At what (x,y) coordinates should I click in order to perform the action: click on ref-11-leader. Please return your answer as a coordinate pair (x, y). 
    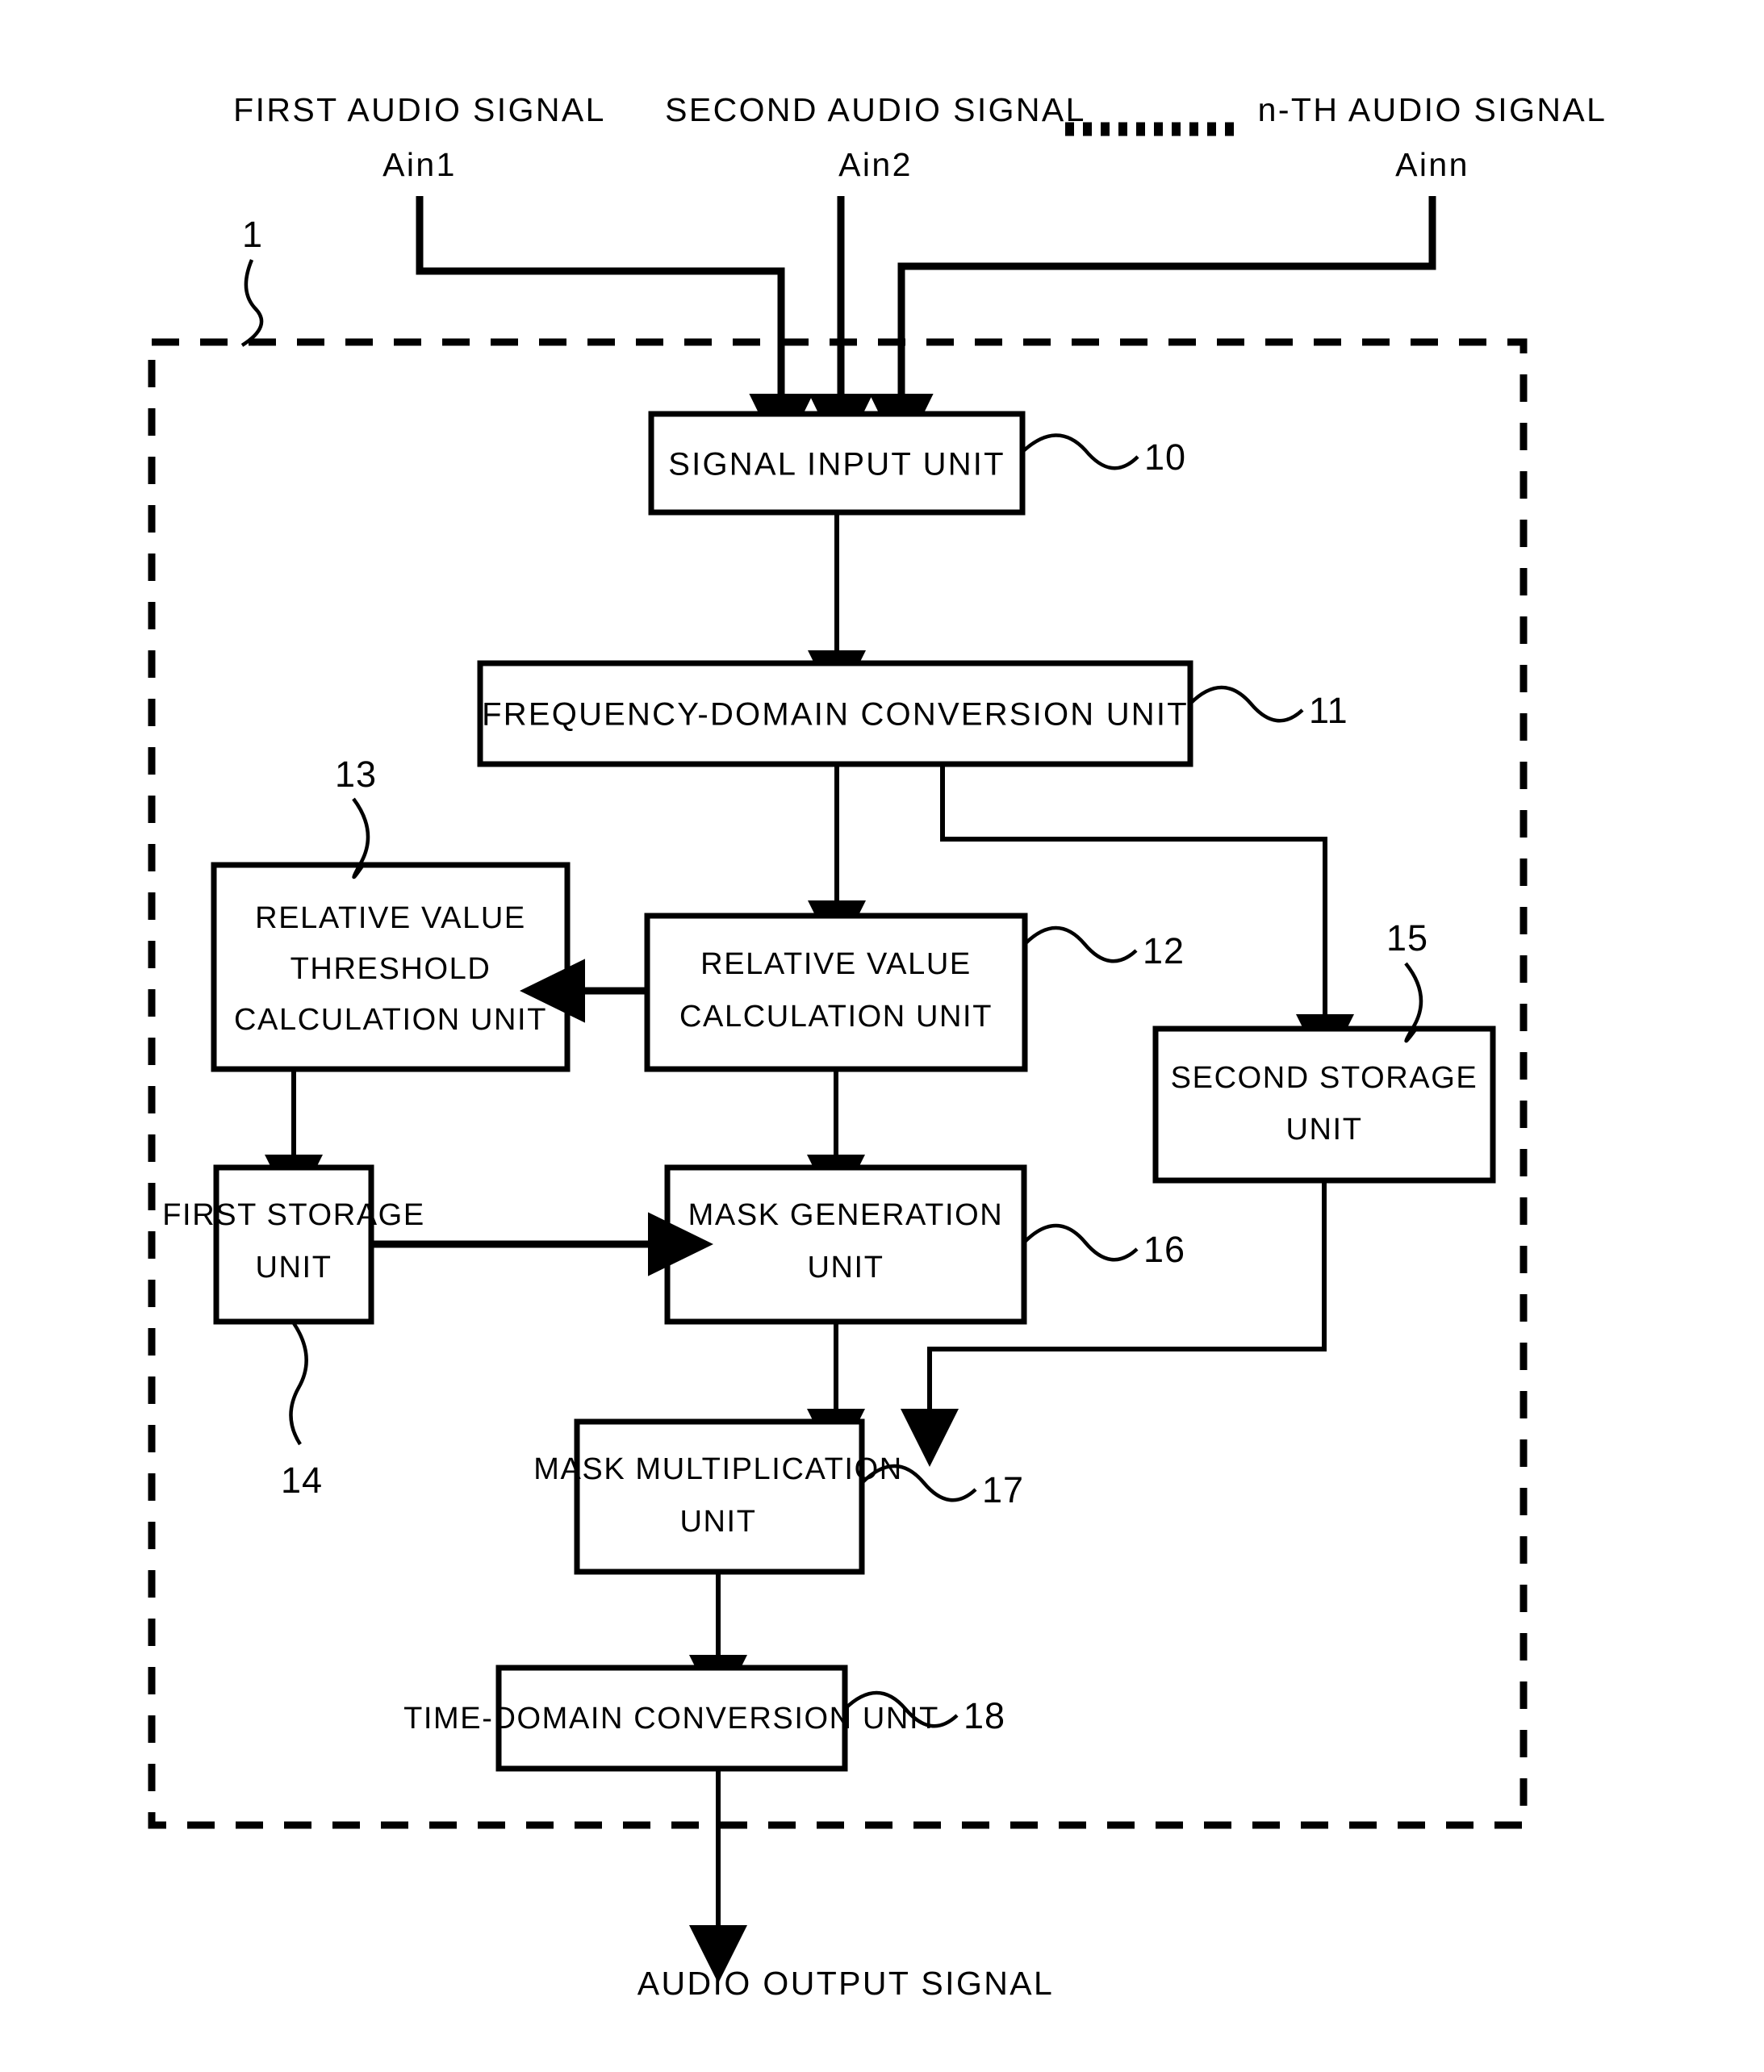
    Looking at the image, I should click on (1246, 704).